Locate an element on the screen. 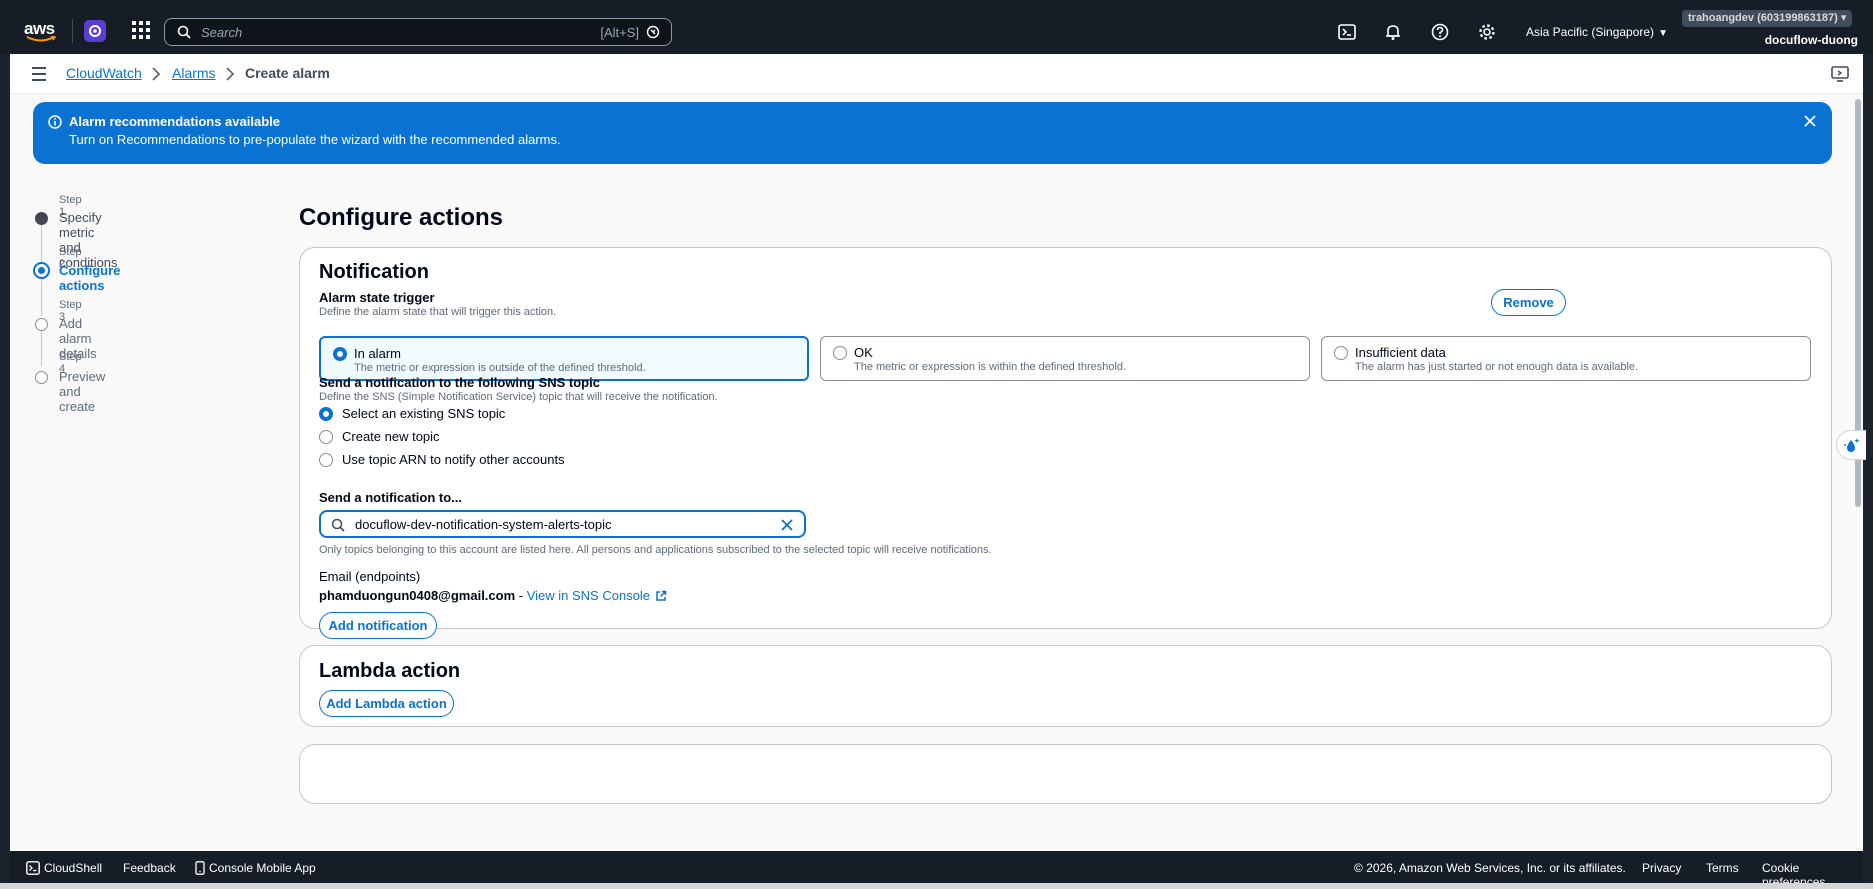 This screenshot has height=889, width=1873. add-lambda-action-button: Add Lambda action is located at coordinates (386, 703).